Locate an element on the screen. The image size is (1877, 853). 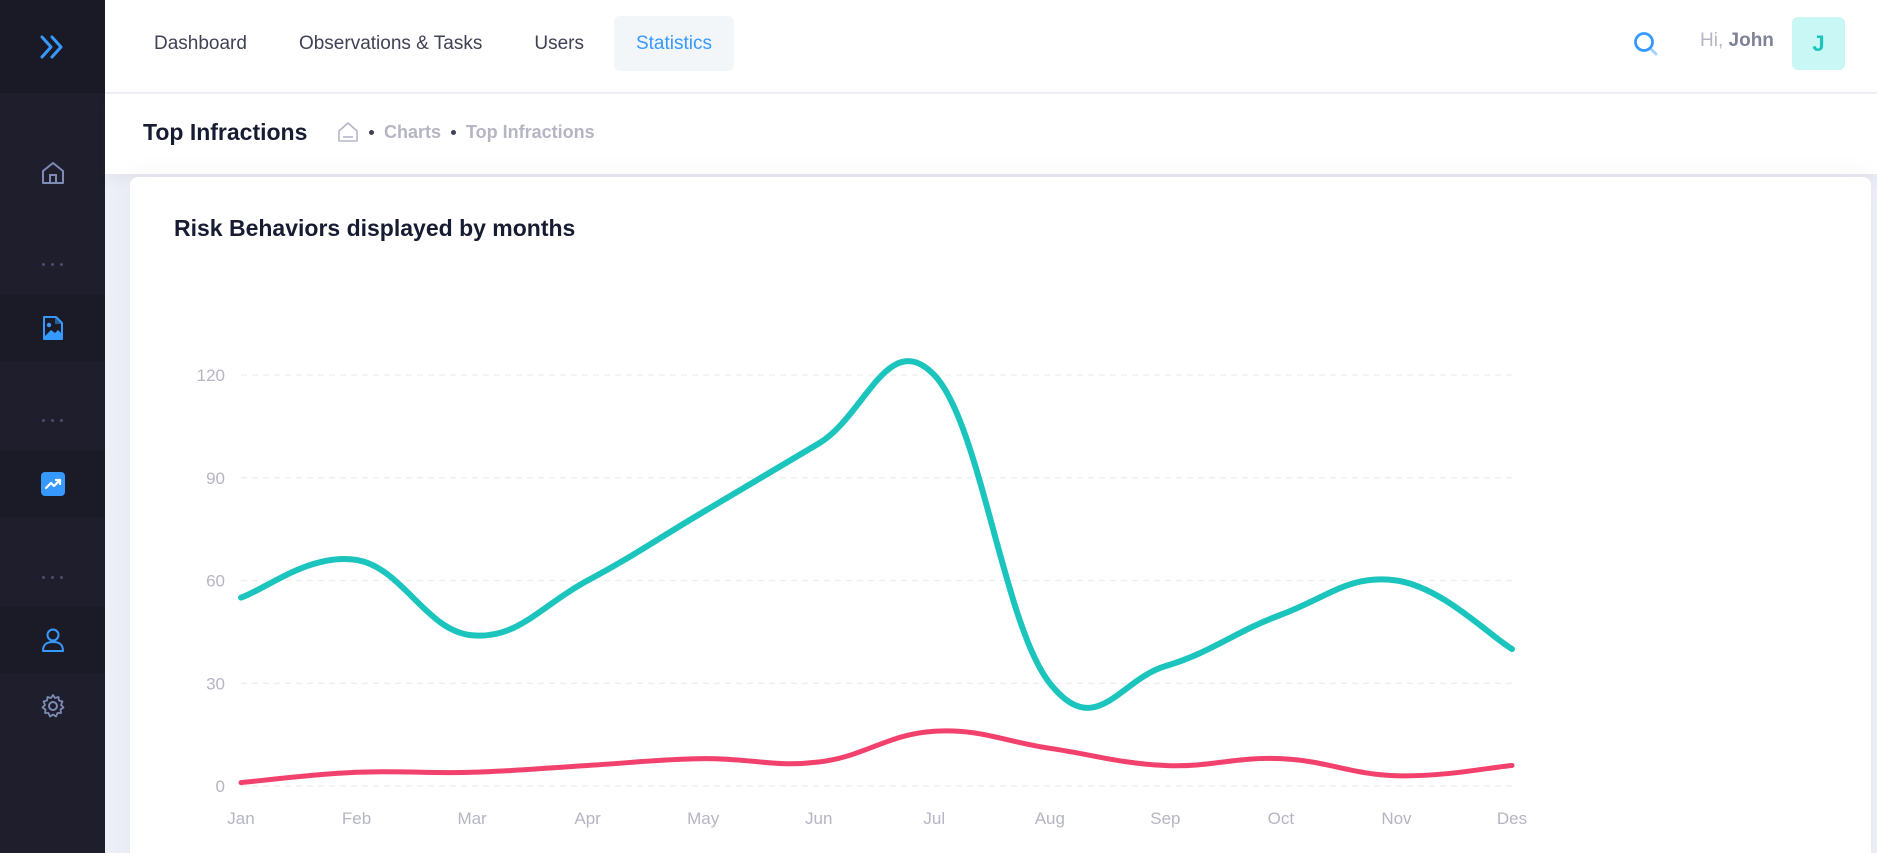
breadcrumb-item-charts: Charts is located at coordinates (412, 132).